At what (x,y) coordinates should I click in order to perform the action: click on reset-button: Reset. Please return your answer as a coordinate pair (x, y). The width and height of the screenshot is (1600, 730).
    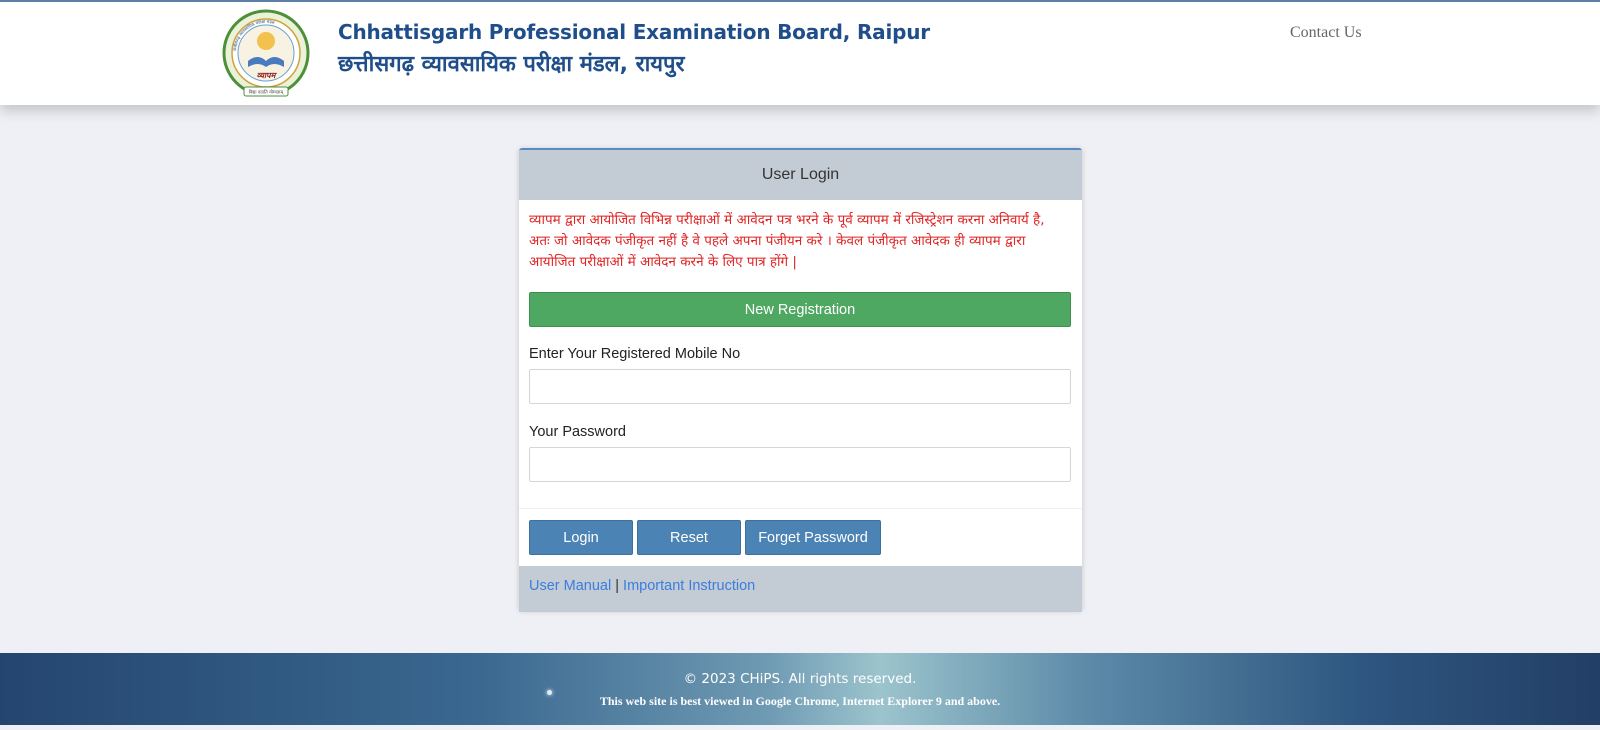
    Looking at the image, I should click on (689, 537).